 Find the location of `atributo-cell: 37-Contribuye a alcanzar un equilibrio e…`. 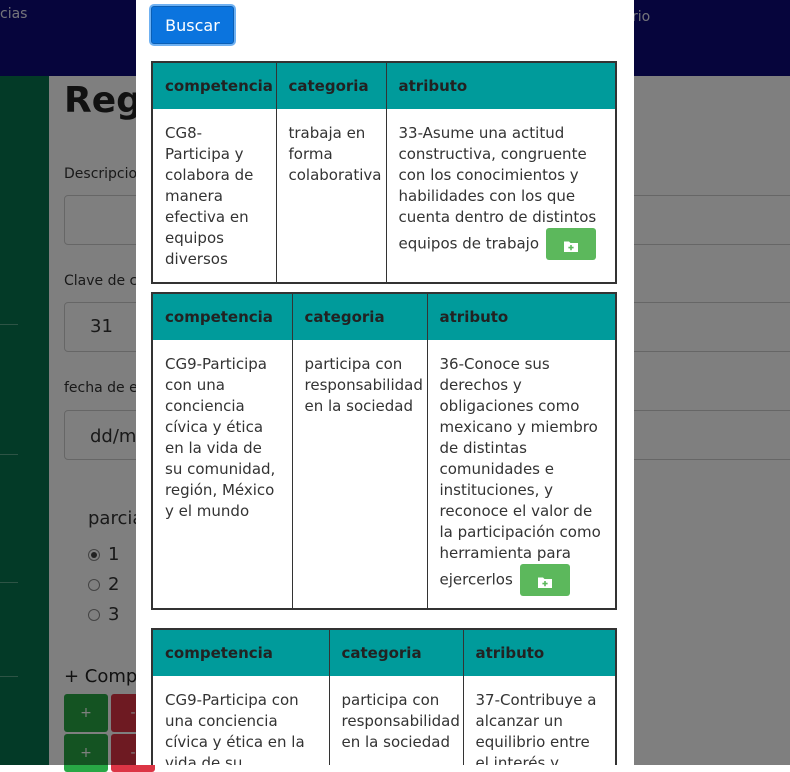

atributo-cell: 37-Contribuye a alcanzar un equilibrio e… is located at coordinates (536, 728).